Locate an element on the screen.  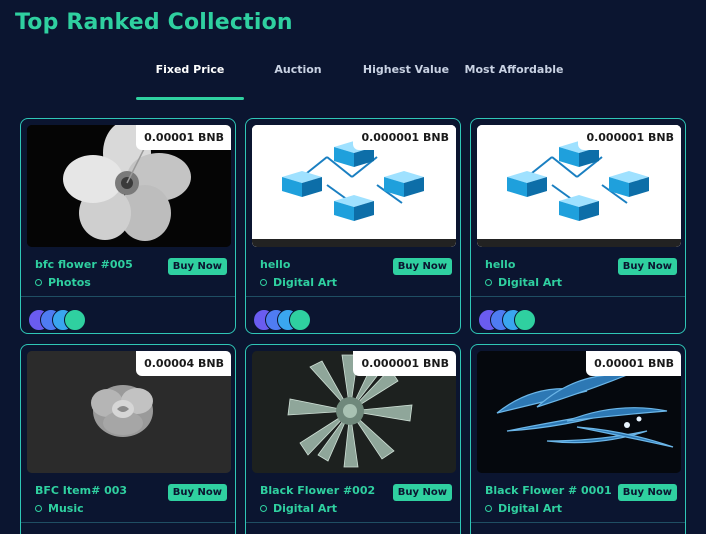
nft-category: Photos is located at coordinates (69, 282).